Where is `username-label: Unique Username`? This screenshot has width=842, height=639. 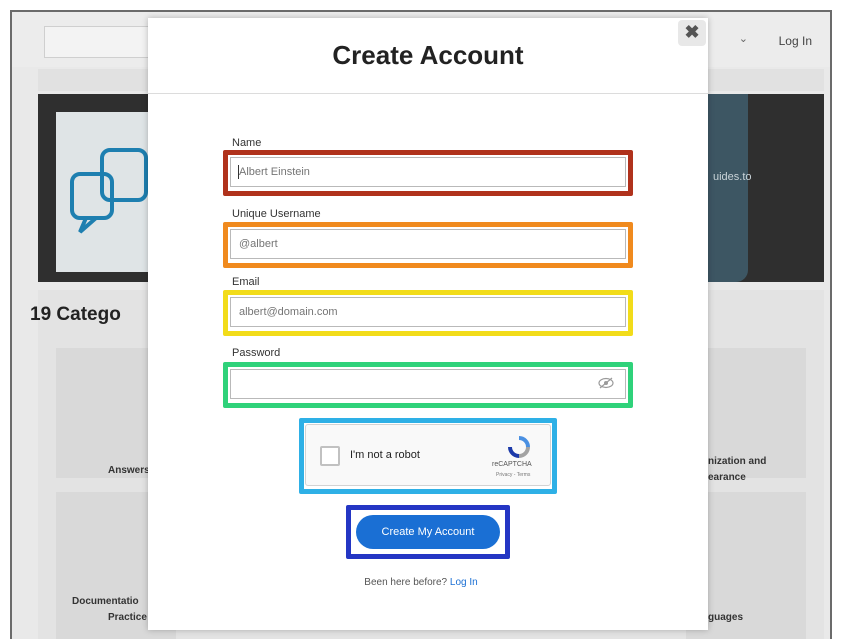
username-label: Unique Username is located at coordinates (276, 214).